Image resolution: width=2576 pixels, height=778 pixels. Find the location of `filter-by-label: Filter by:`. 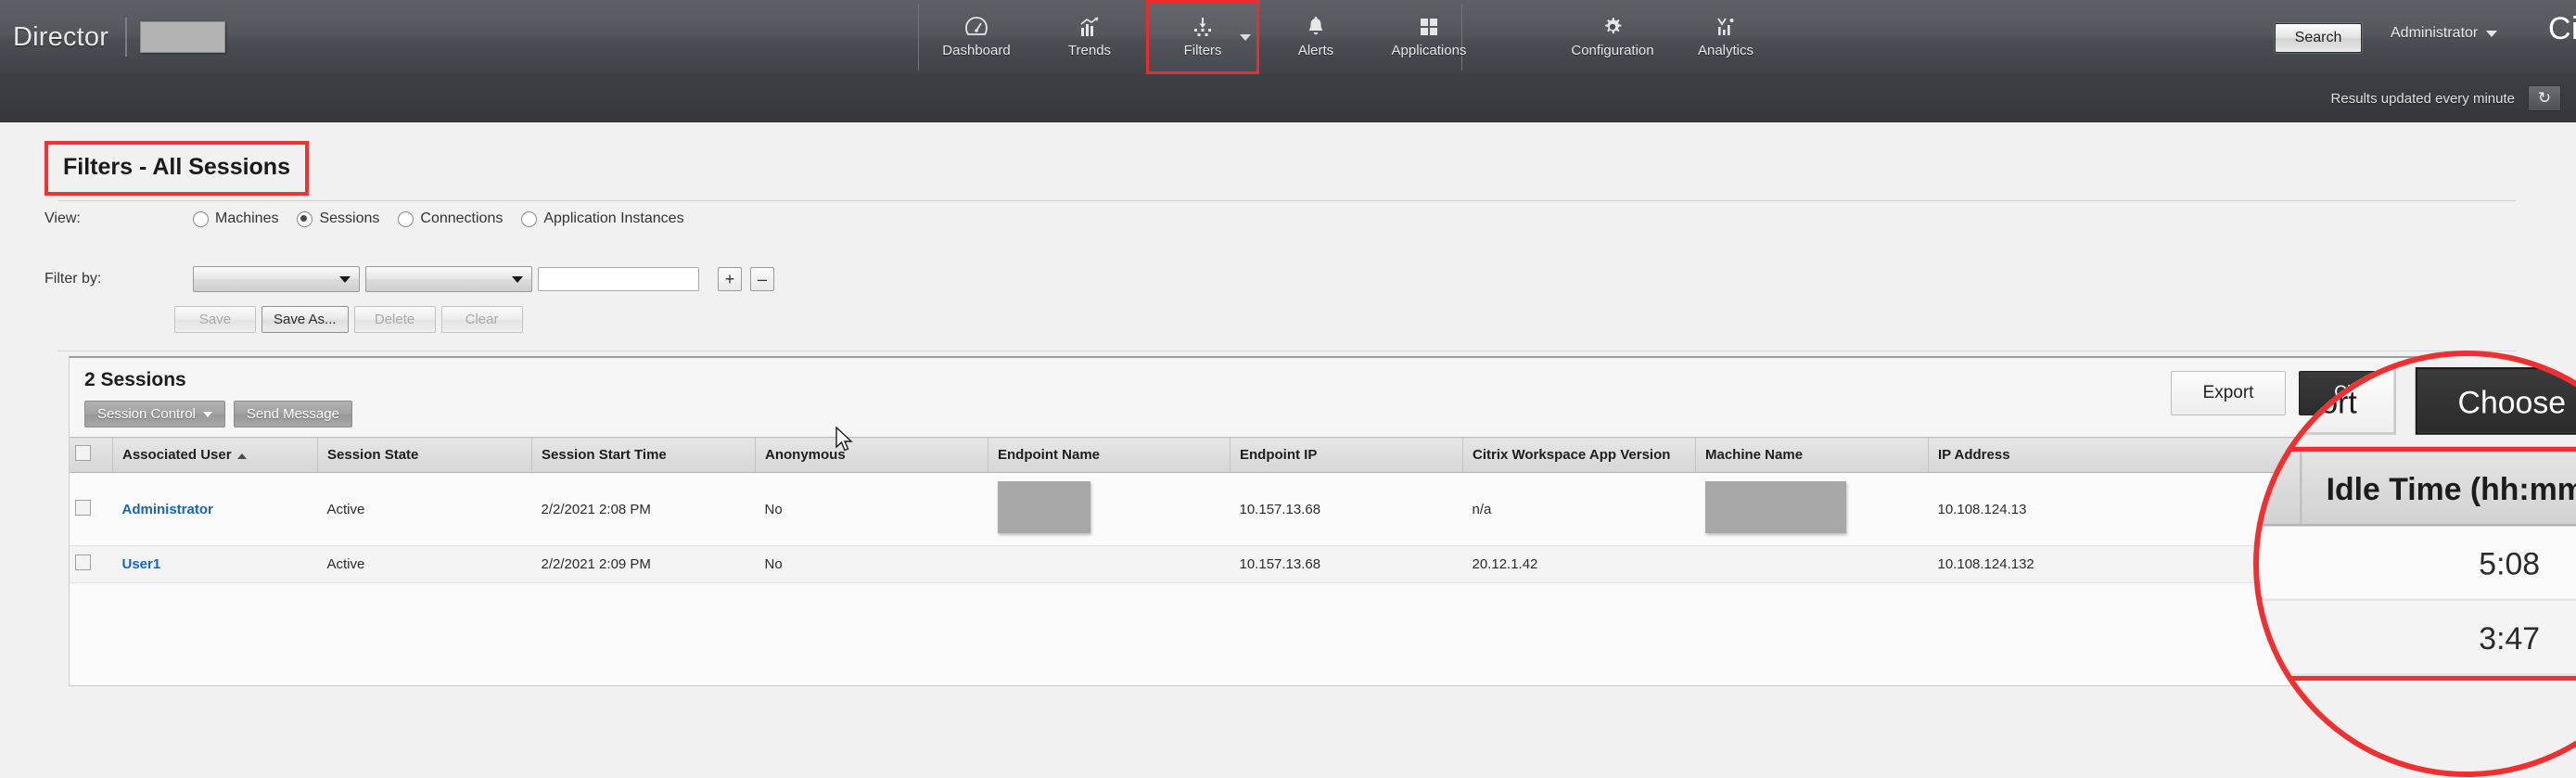

filter-by-label: Filter by: is located at coordinates (74, 279).